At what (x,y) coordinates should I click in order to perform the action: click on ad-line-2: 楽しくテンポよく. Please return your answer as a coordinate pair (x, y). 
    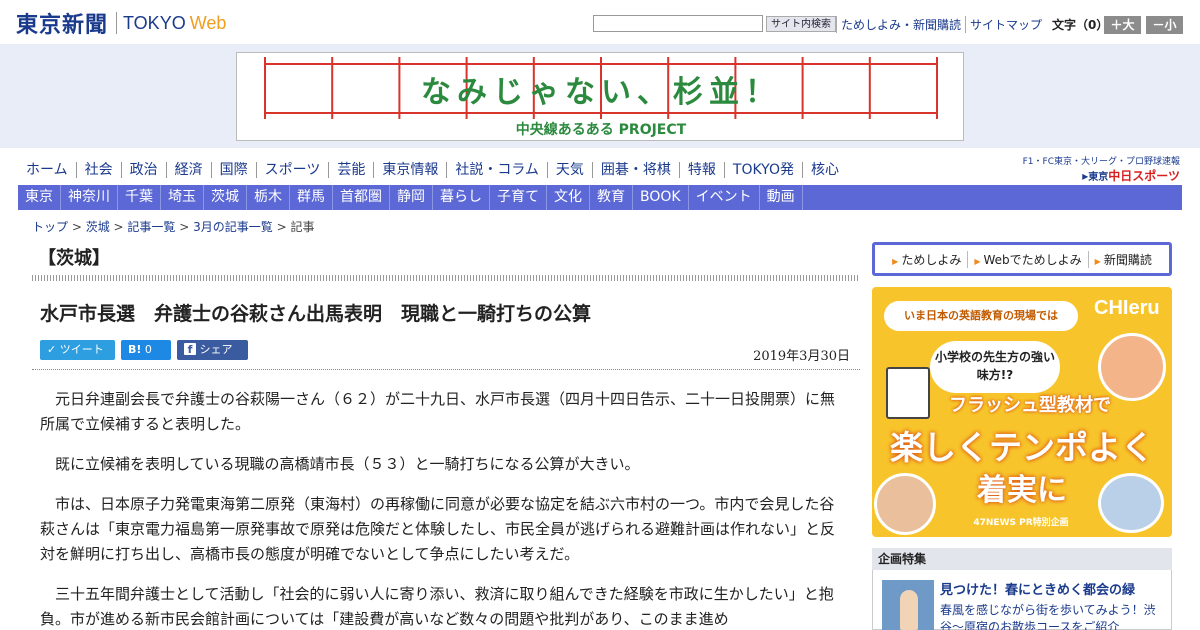
    Looking at the image, I should click on (1022, 447).